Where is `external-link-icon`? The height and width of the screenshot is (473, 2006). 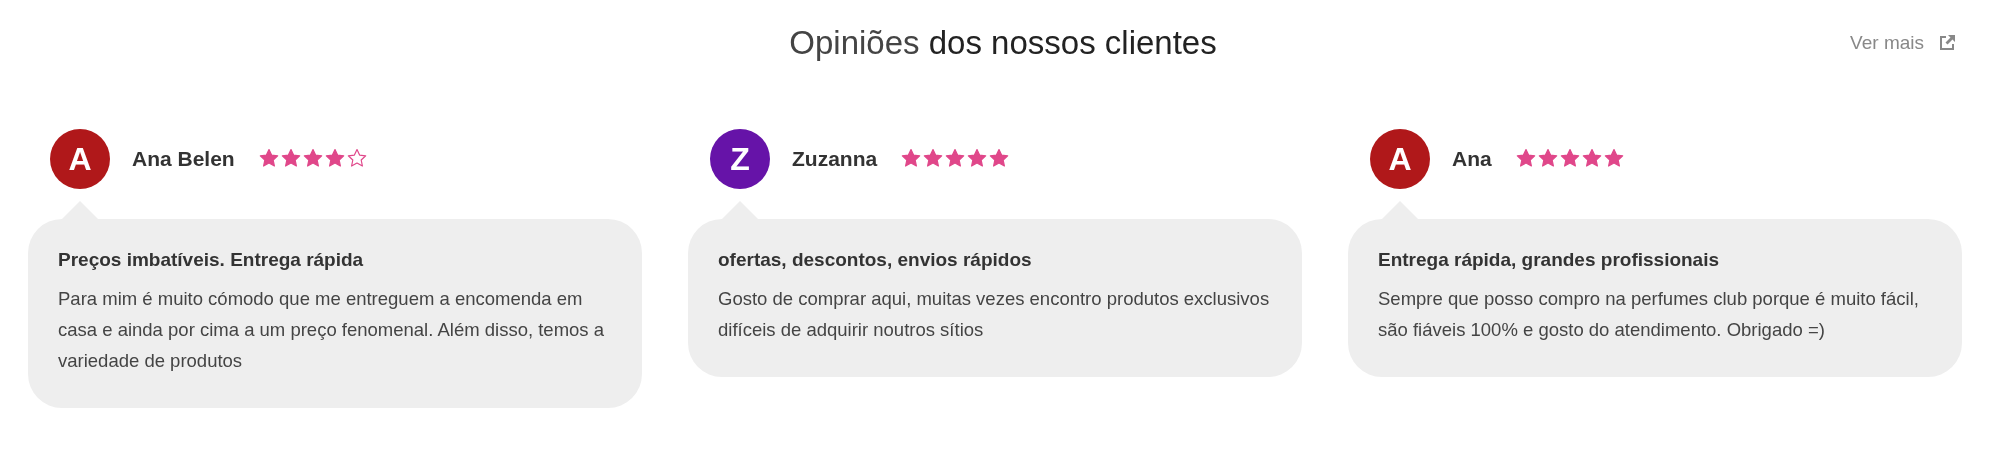 external-link-icon is located at coordinates (1947, 43).